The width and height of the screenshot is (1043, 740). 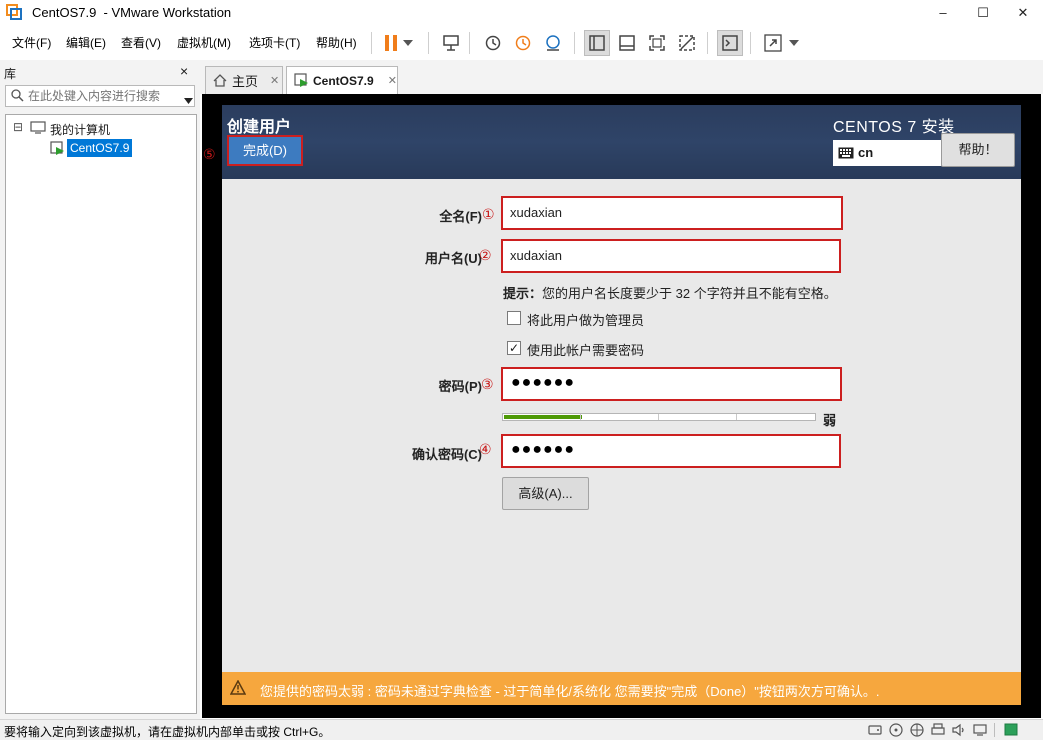 I want to click on hint-text: 您的用户名长度要少于 32 个字符并且不能有空格。, so click(x=689, y=293).